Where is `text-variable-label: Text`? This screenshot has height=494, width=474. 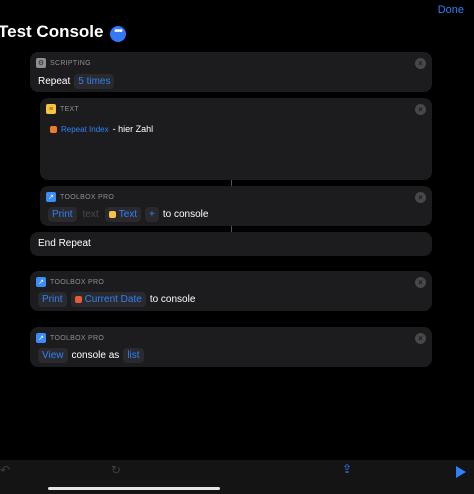 text-variable-label: Text is located at coordinates (128, 214).